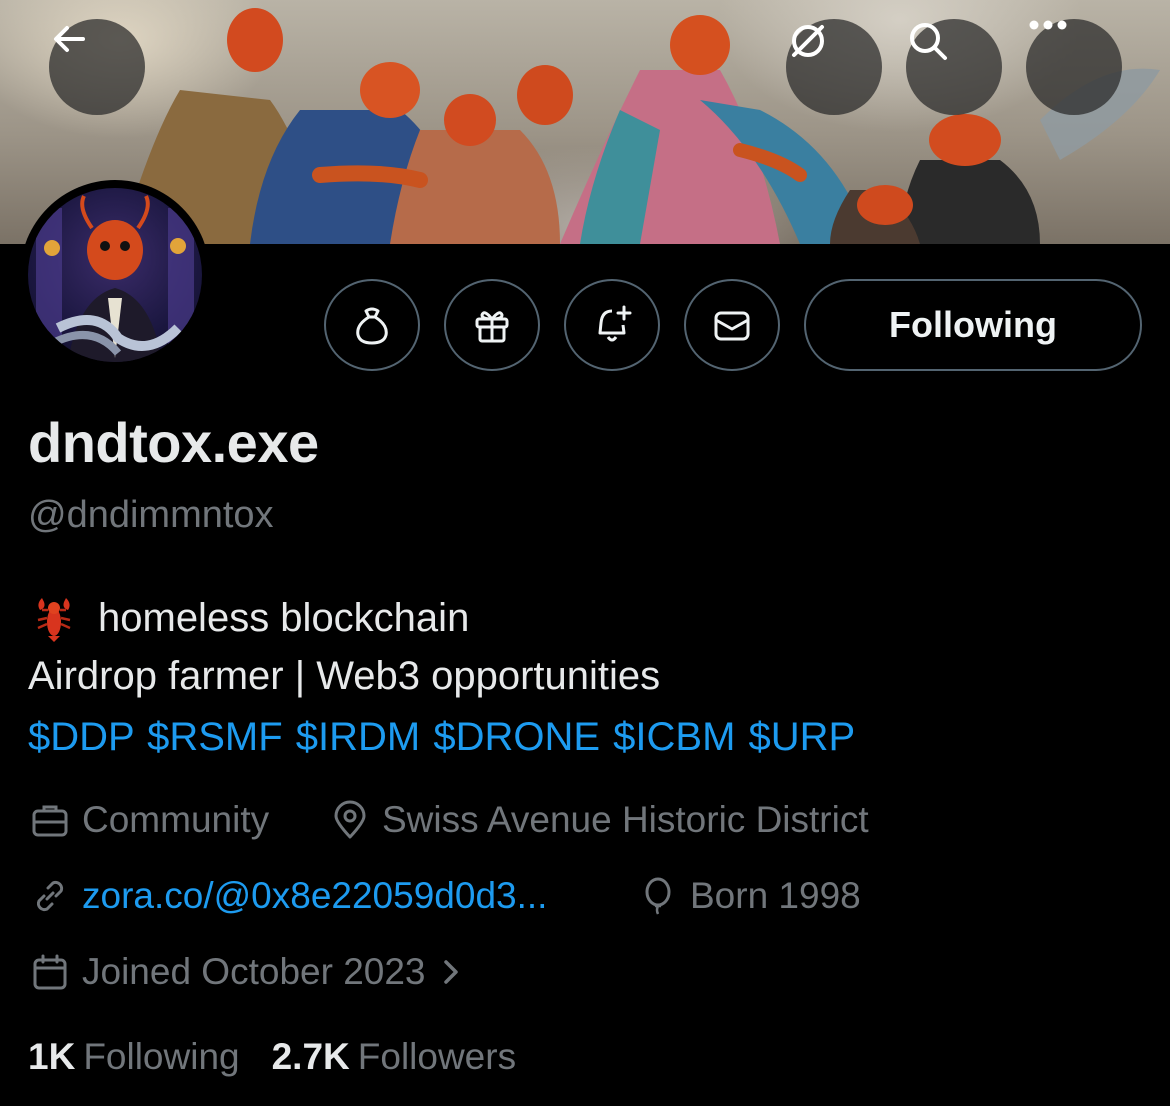 The height and width of the screenshot is (1106, 1170). Describe the element at coordinates (928, 41) in the screenshot. I see `search-icon` at that location.